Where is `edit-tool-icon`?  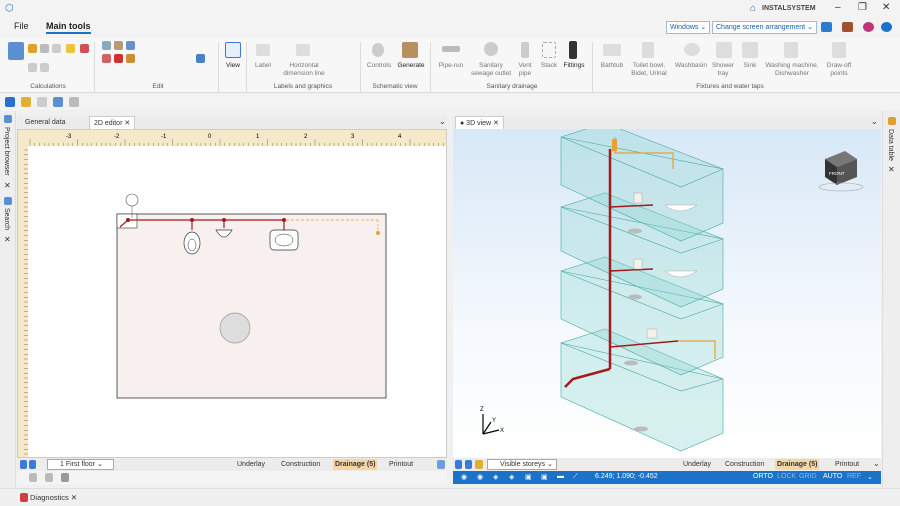
edit-tool-icon is located at coordinates (130, 58).